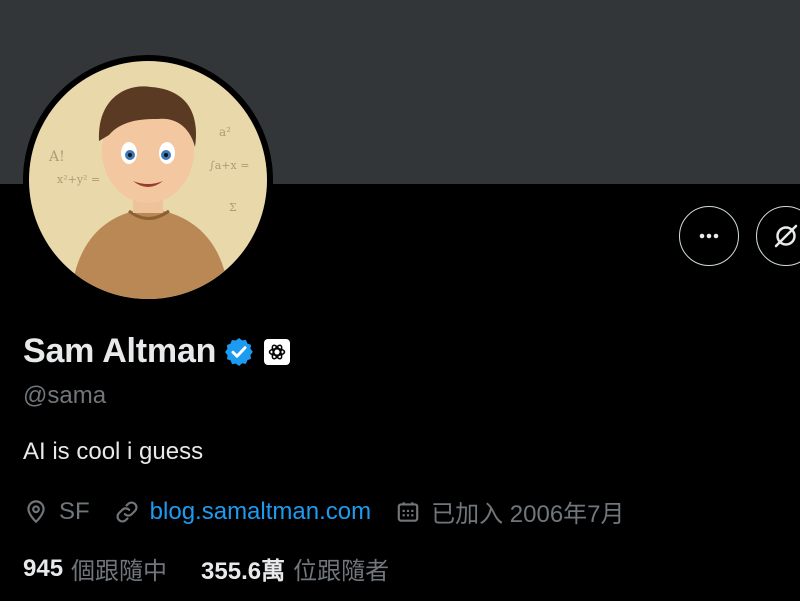 The width and height of the screenshot is (800, 601). I want to click on followers-link: 355.6萬 位跟隨者, so click(295, 568).